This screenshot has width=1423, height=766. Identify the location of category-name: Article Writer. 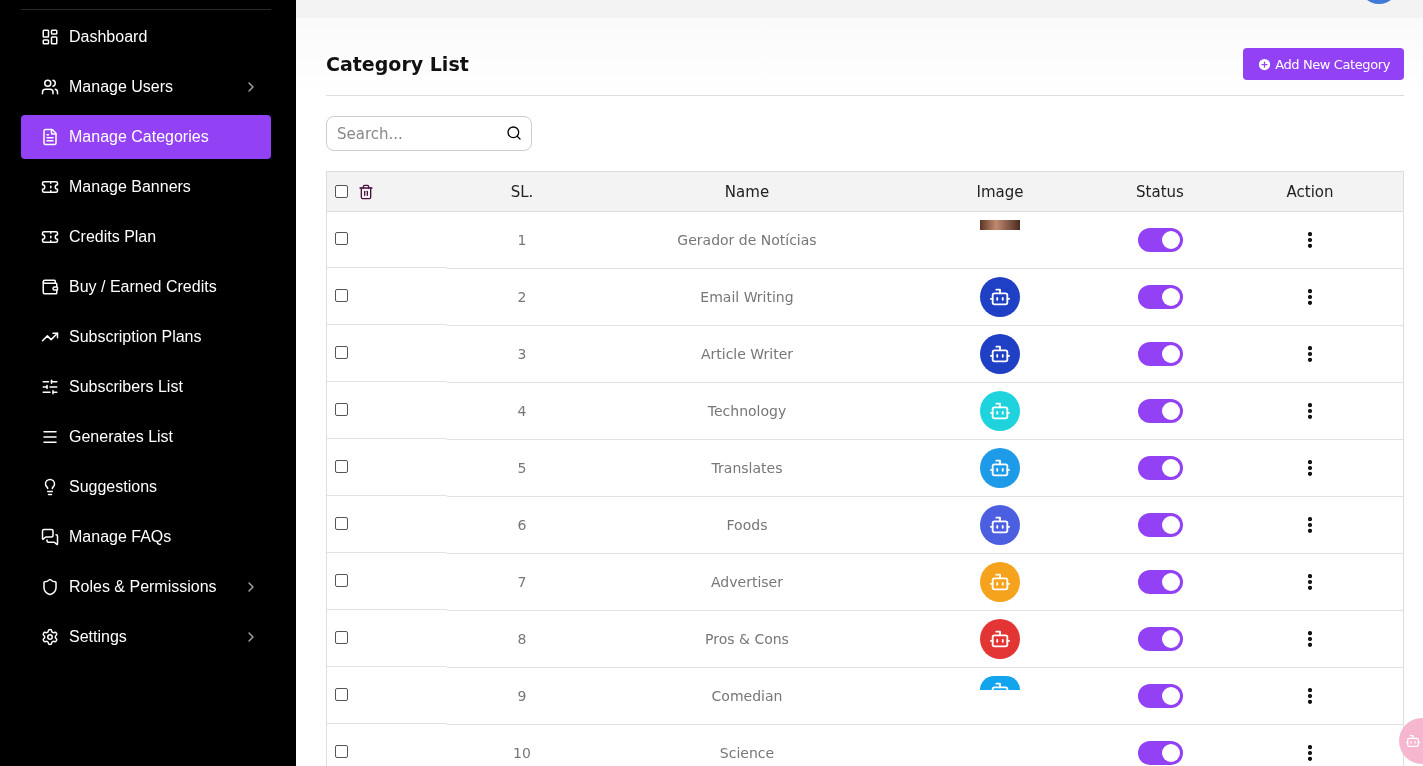
(747, 354).